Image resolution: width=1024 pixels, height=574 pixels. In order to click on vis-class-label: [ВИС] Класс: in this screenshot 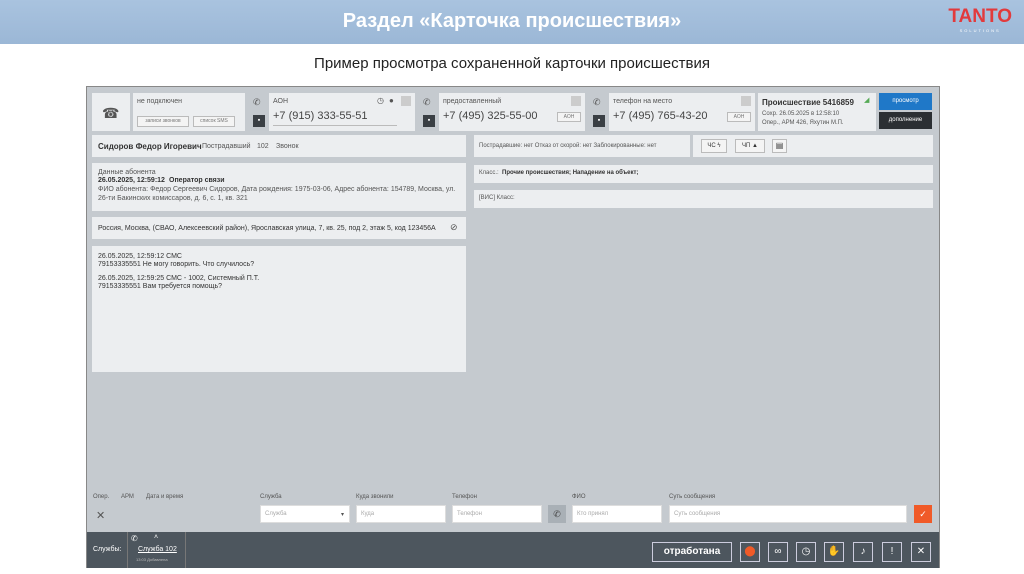, I will do `click(497, 198)`.